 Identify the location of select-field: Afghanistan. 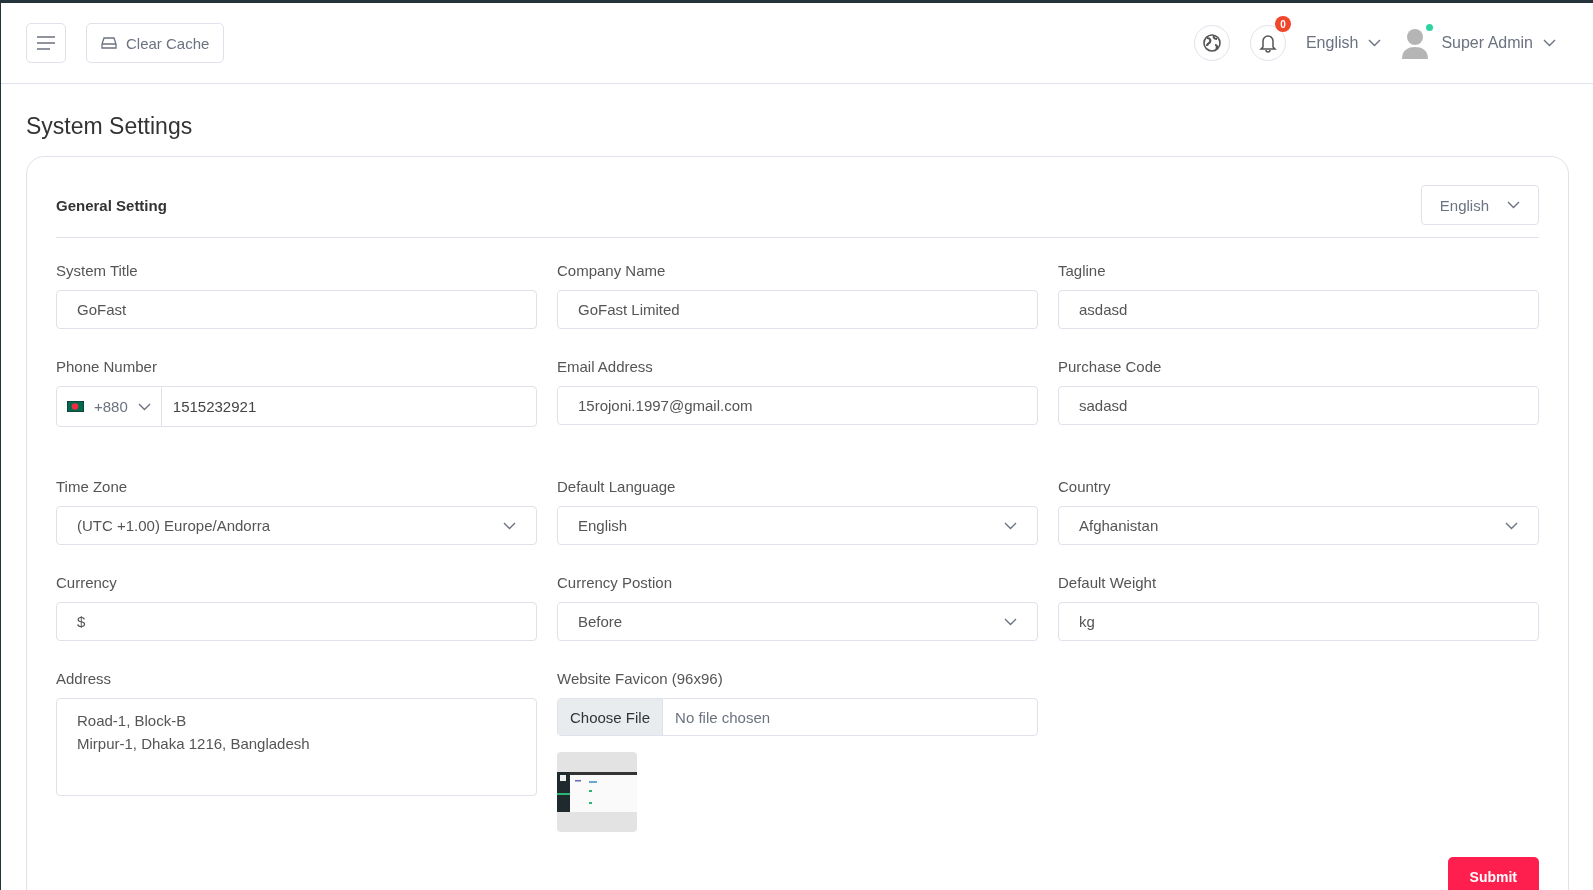
(1298, 525).